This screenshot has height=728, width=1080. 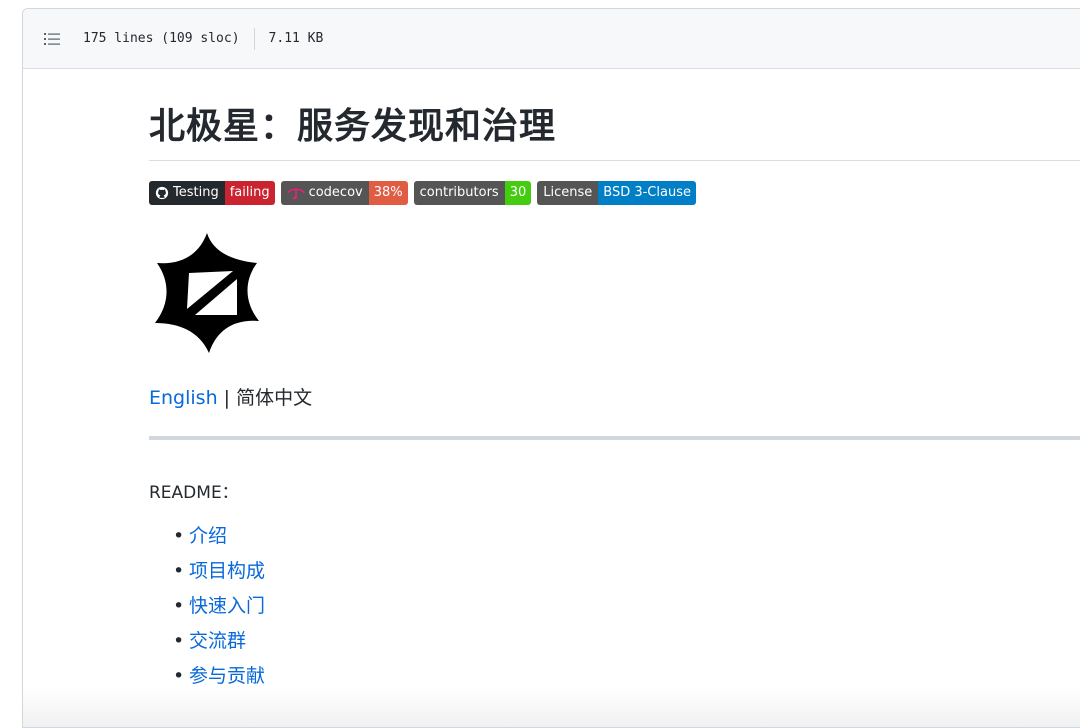 What do you see at coordinates (53, 39) in the screenshot?
I see `list-unordered-icon` at bounding box center [53, 39].